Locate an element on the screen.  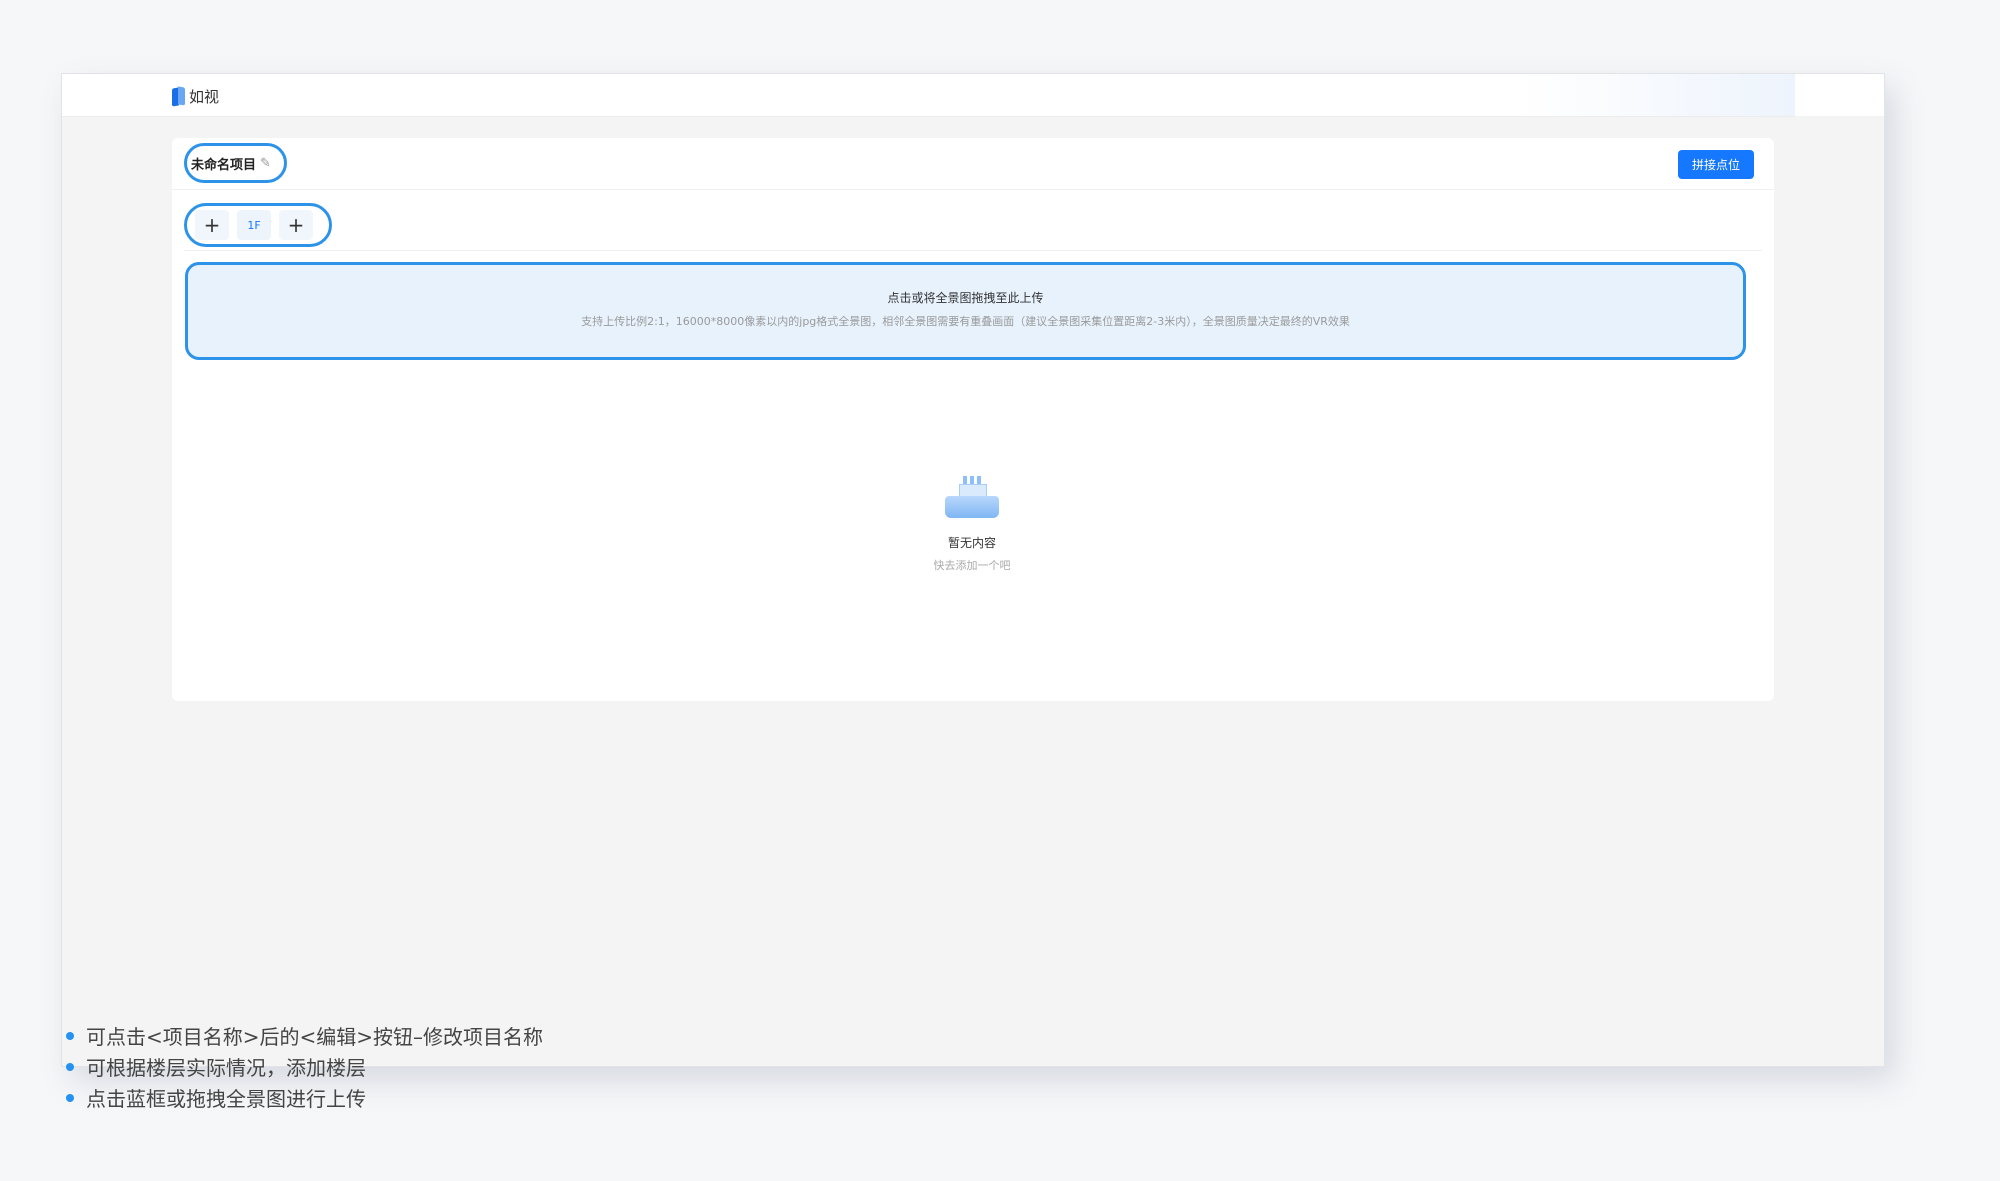
floor-tab-1f: 1F is located at coordinates (254, 225).